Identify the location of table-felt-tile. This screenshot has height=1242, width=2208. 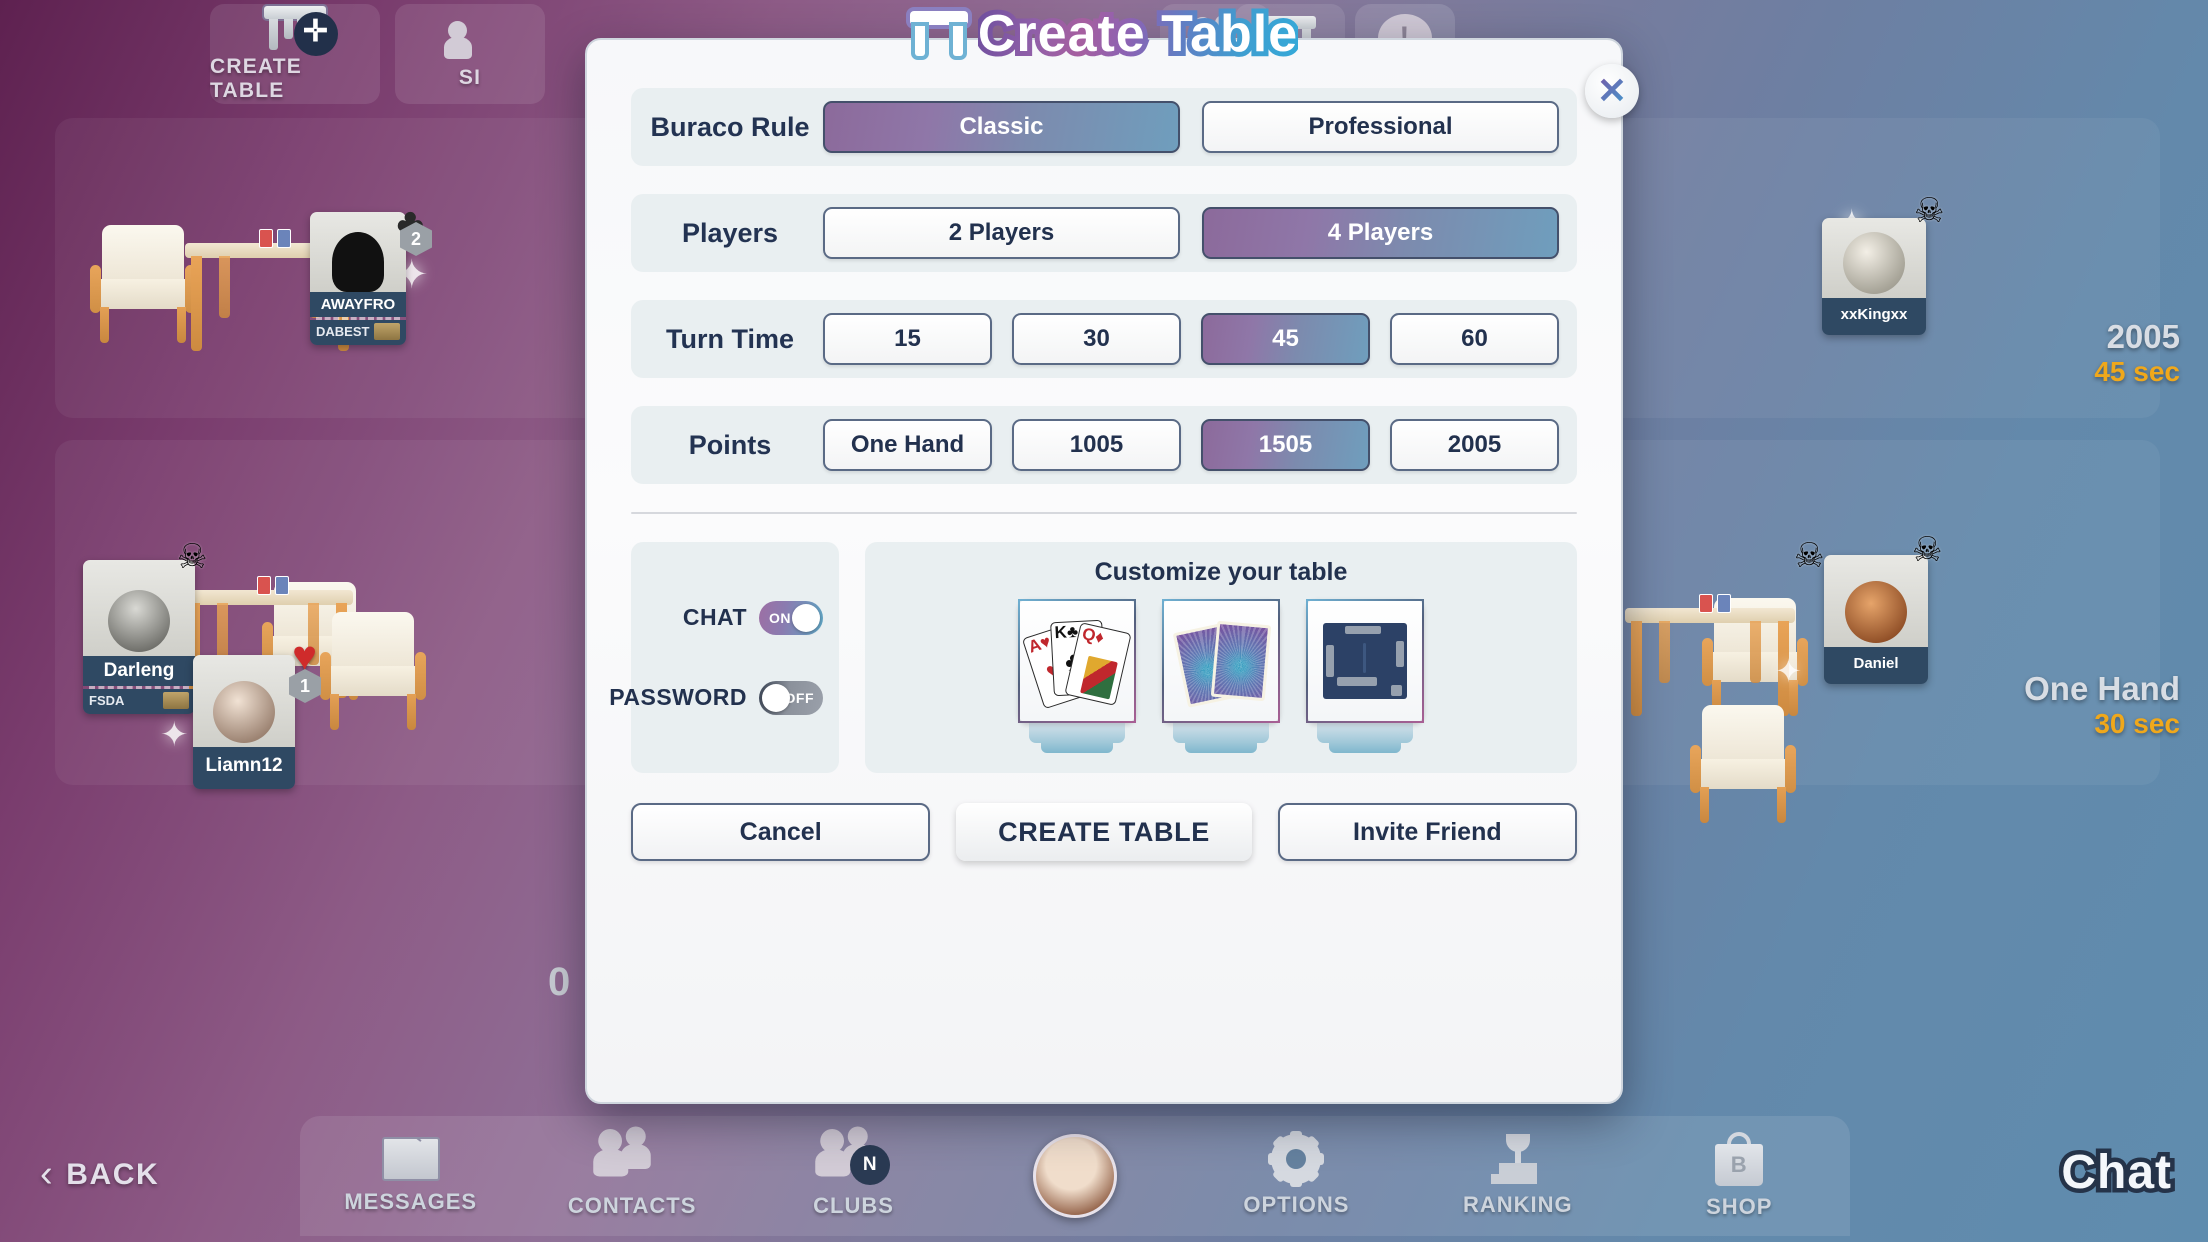
(1365, 676).